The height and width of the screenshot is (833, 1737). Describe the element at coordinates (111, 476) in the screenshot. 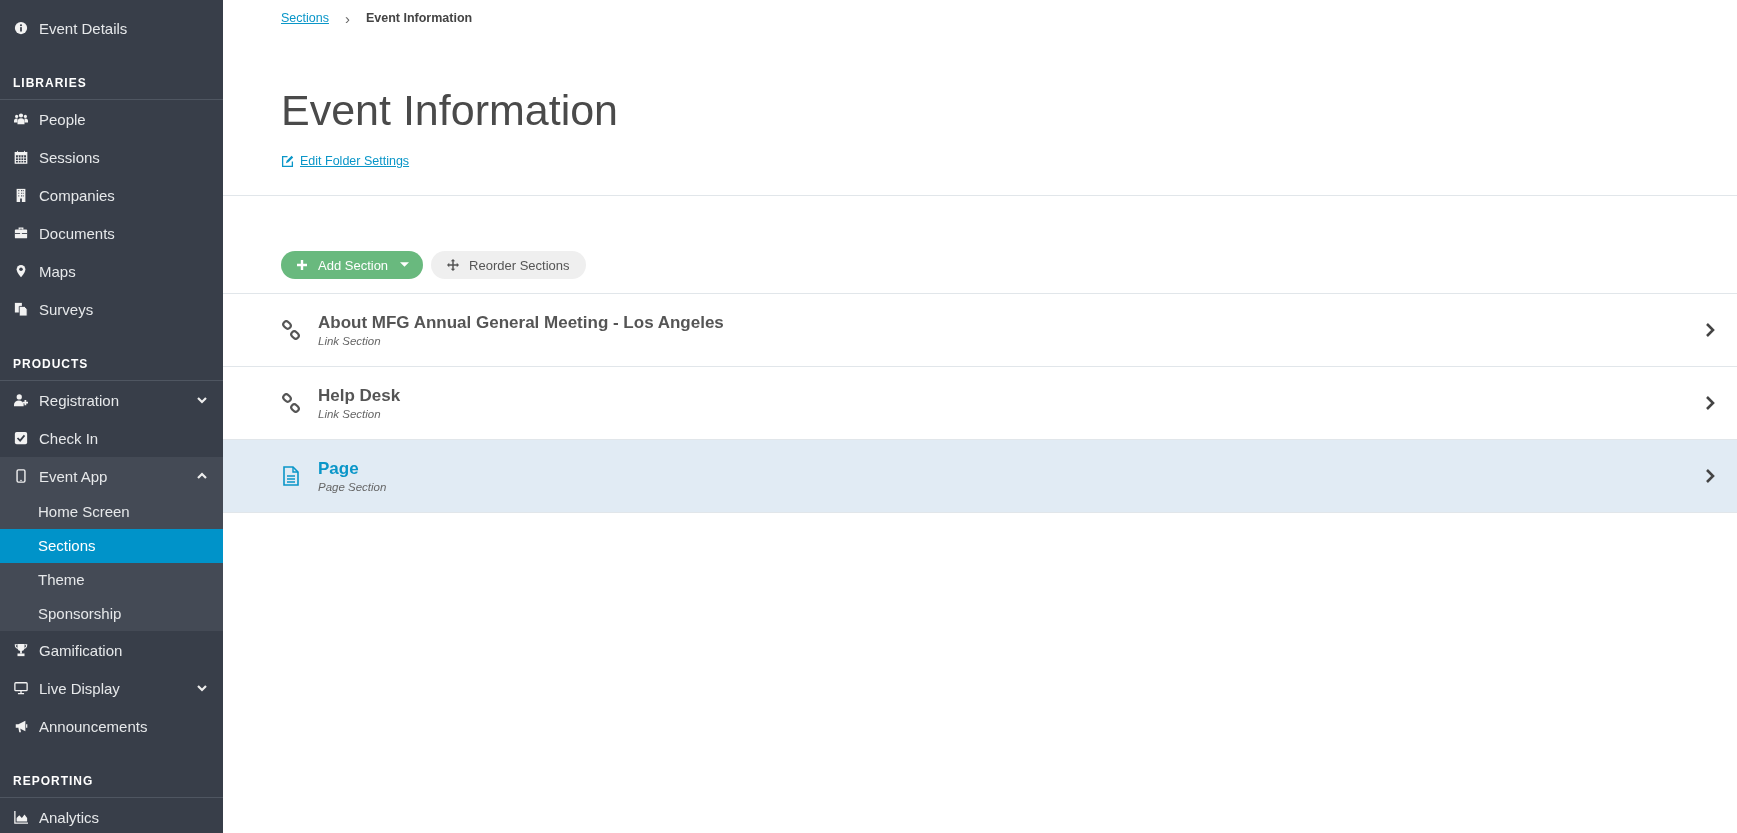

I see `sidebar-item: Event App` at that location.